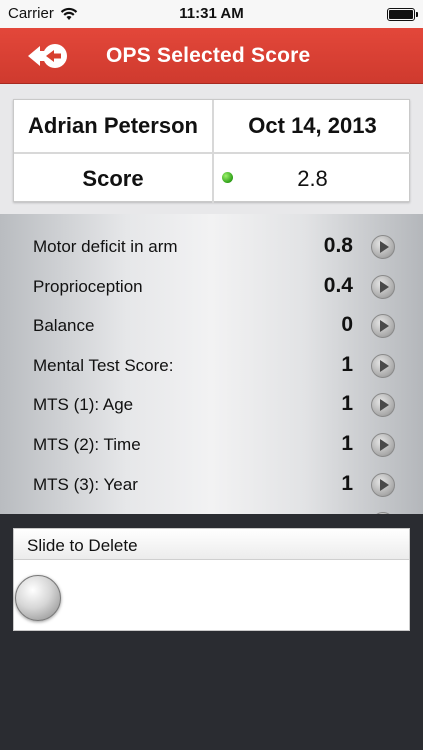 Image resolution: width=423 pixels, height=750 pixels. What do you see at coordinates (211, 247) in the screenshot?
I see `list-item: Motor deficit in arm 0.8` at bounding box center [211, 247].